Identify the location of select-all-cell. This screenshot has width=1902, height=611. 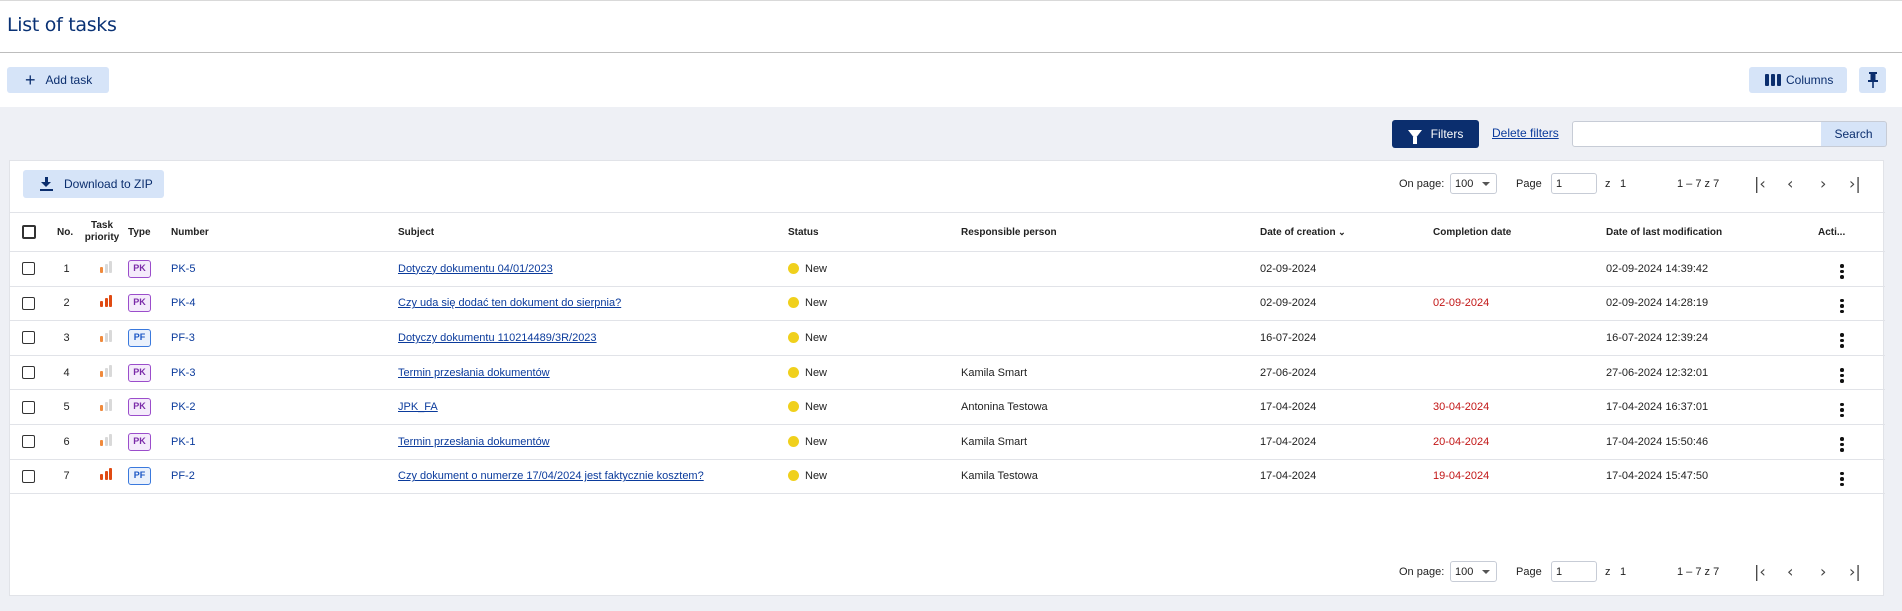
(33, 232).